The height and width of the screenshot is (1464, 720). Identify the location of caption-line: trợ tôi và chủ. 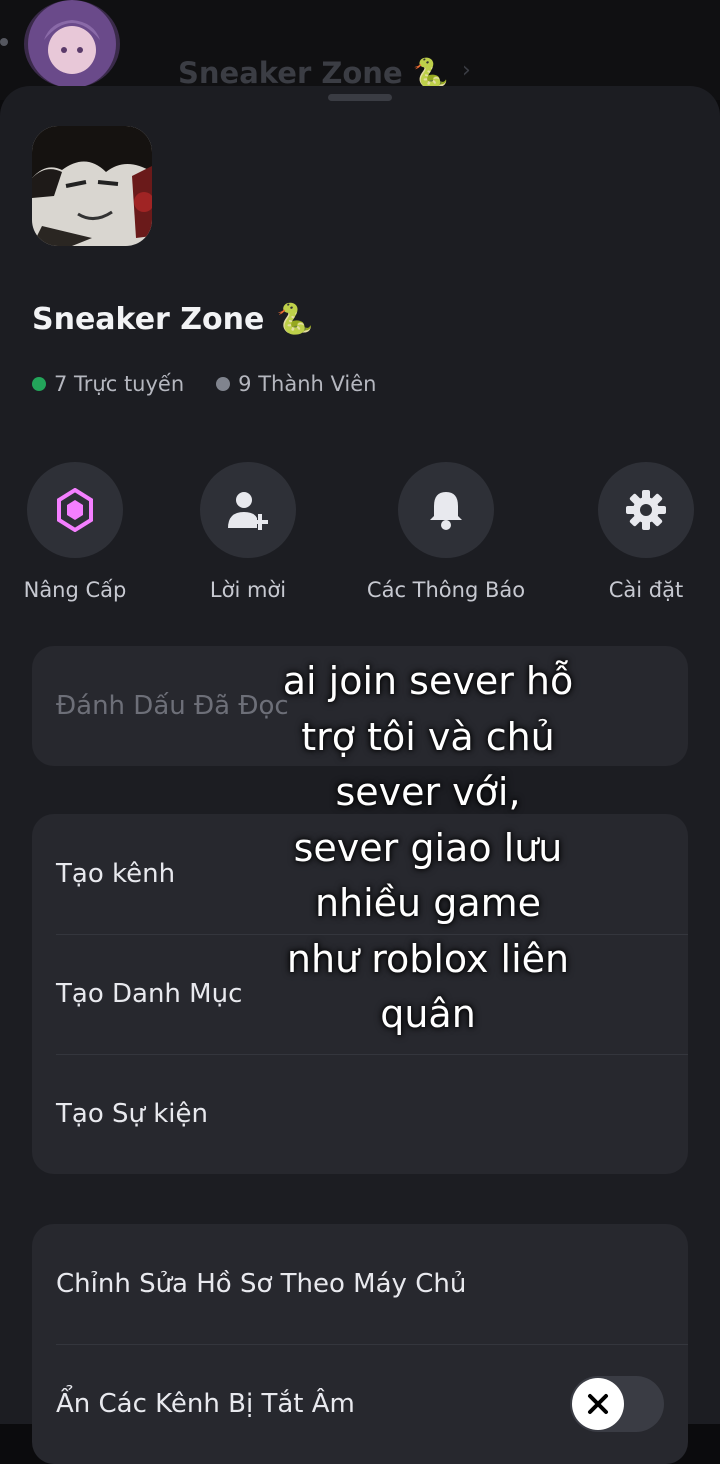
(428, 736).